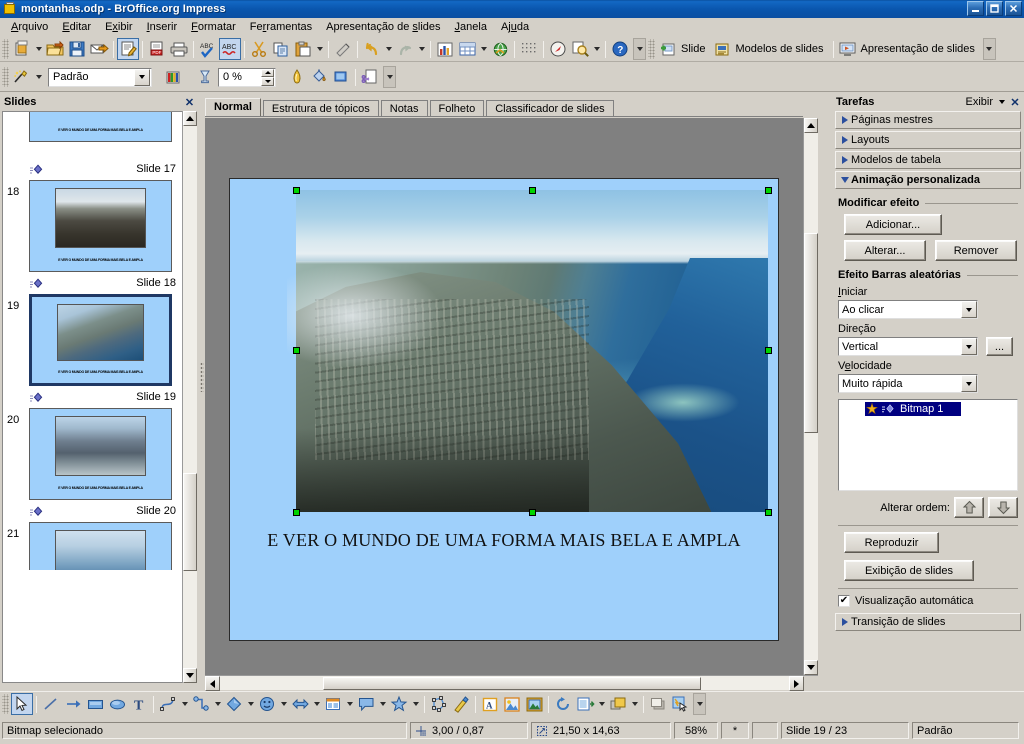  Describe the element at coordinates (563, 704) in the screenshot. I see `rotate-icon` at that location.